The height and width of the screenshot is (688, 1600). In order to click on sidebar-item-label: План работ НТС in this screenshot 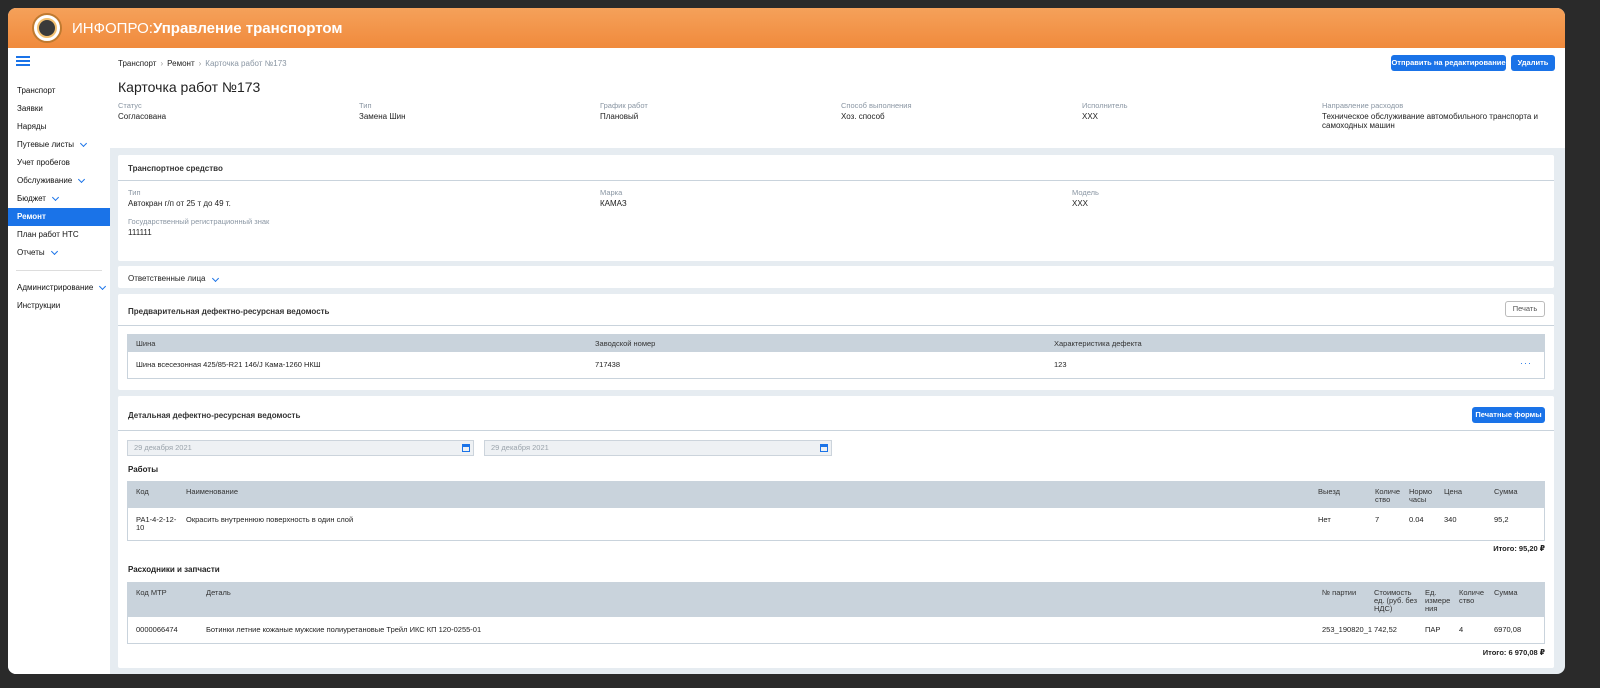, I will do `click(48, 234)`.